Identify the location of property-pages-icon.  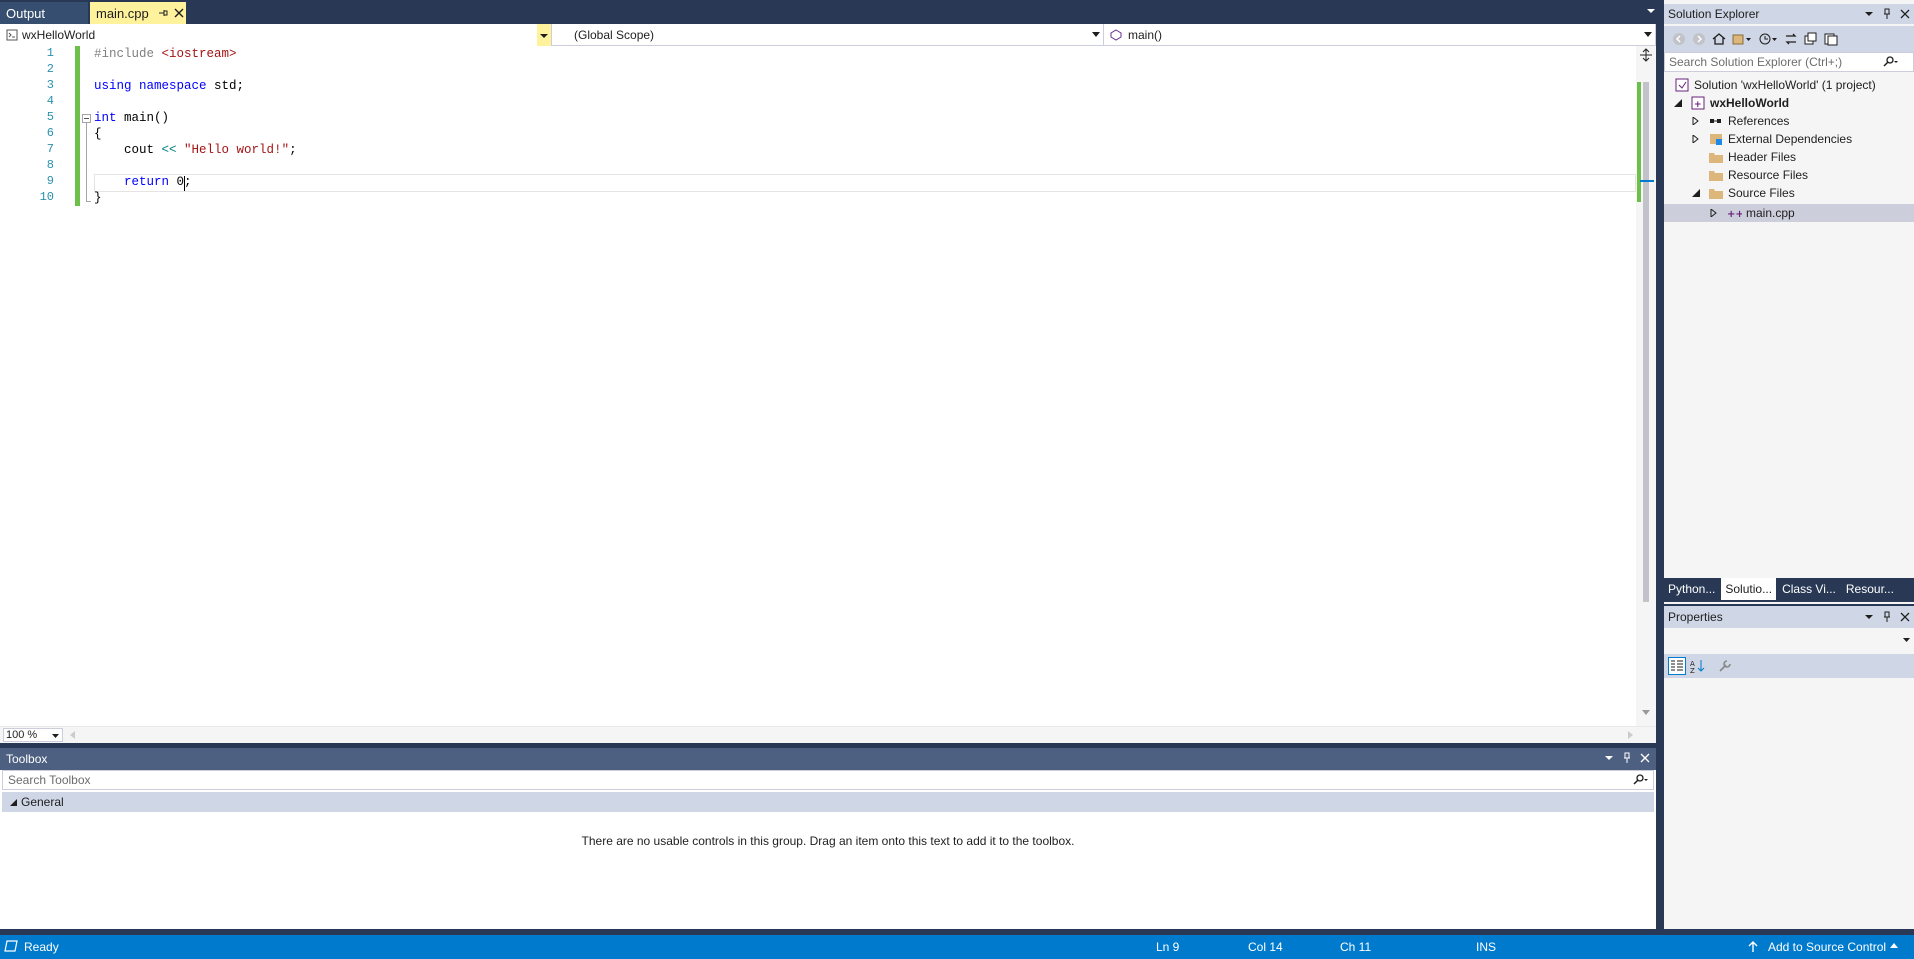
(1725, 666).